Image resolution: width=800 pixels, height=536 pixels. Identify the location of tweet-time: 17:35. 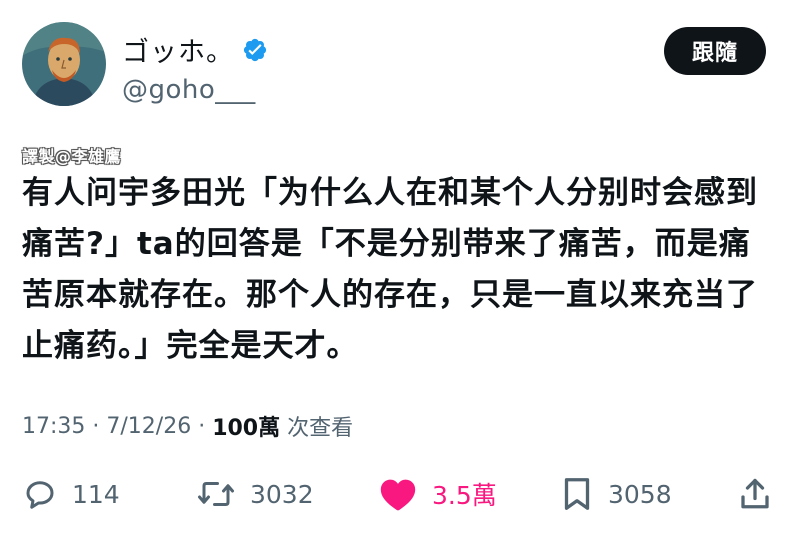
(53, 426).